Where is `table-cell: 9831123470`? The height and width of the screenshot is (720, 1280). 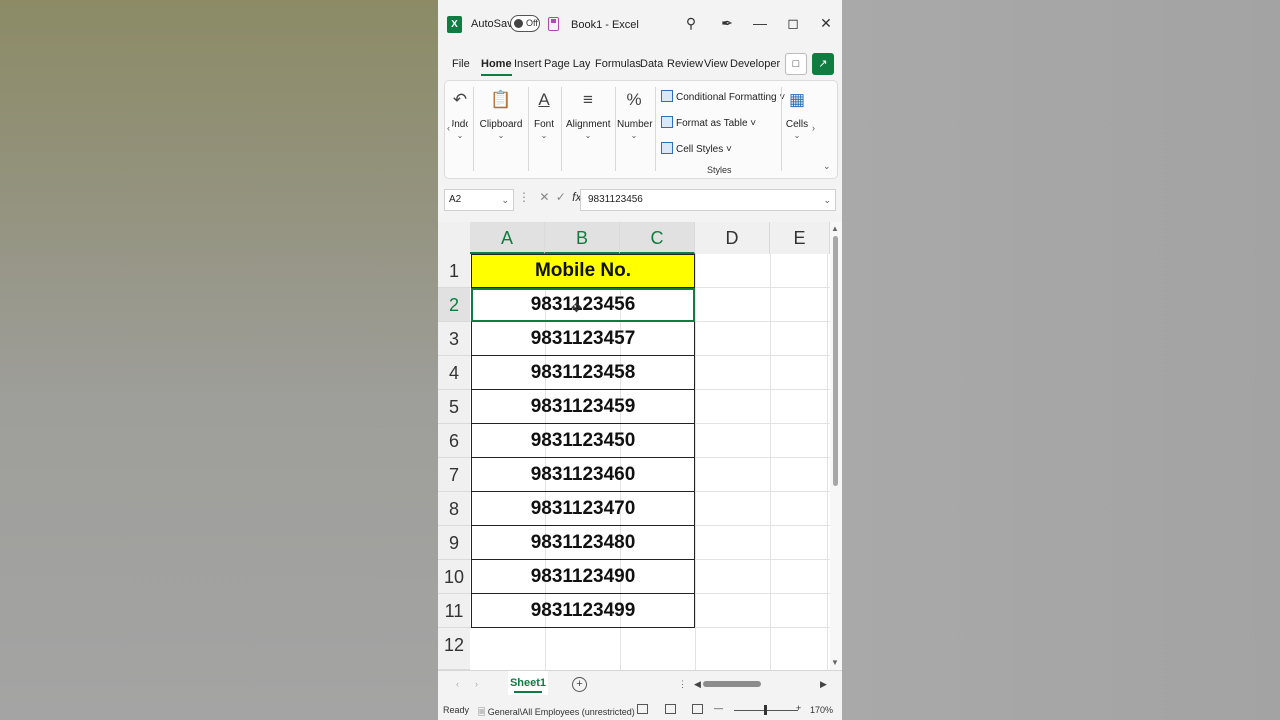
table-cell: 9831123470 is located at coordinates (583, 509).